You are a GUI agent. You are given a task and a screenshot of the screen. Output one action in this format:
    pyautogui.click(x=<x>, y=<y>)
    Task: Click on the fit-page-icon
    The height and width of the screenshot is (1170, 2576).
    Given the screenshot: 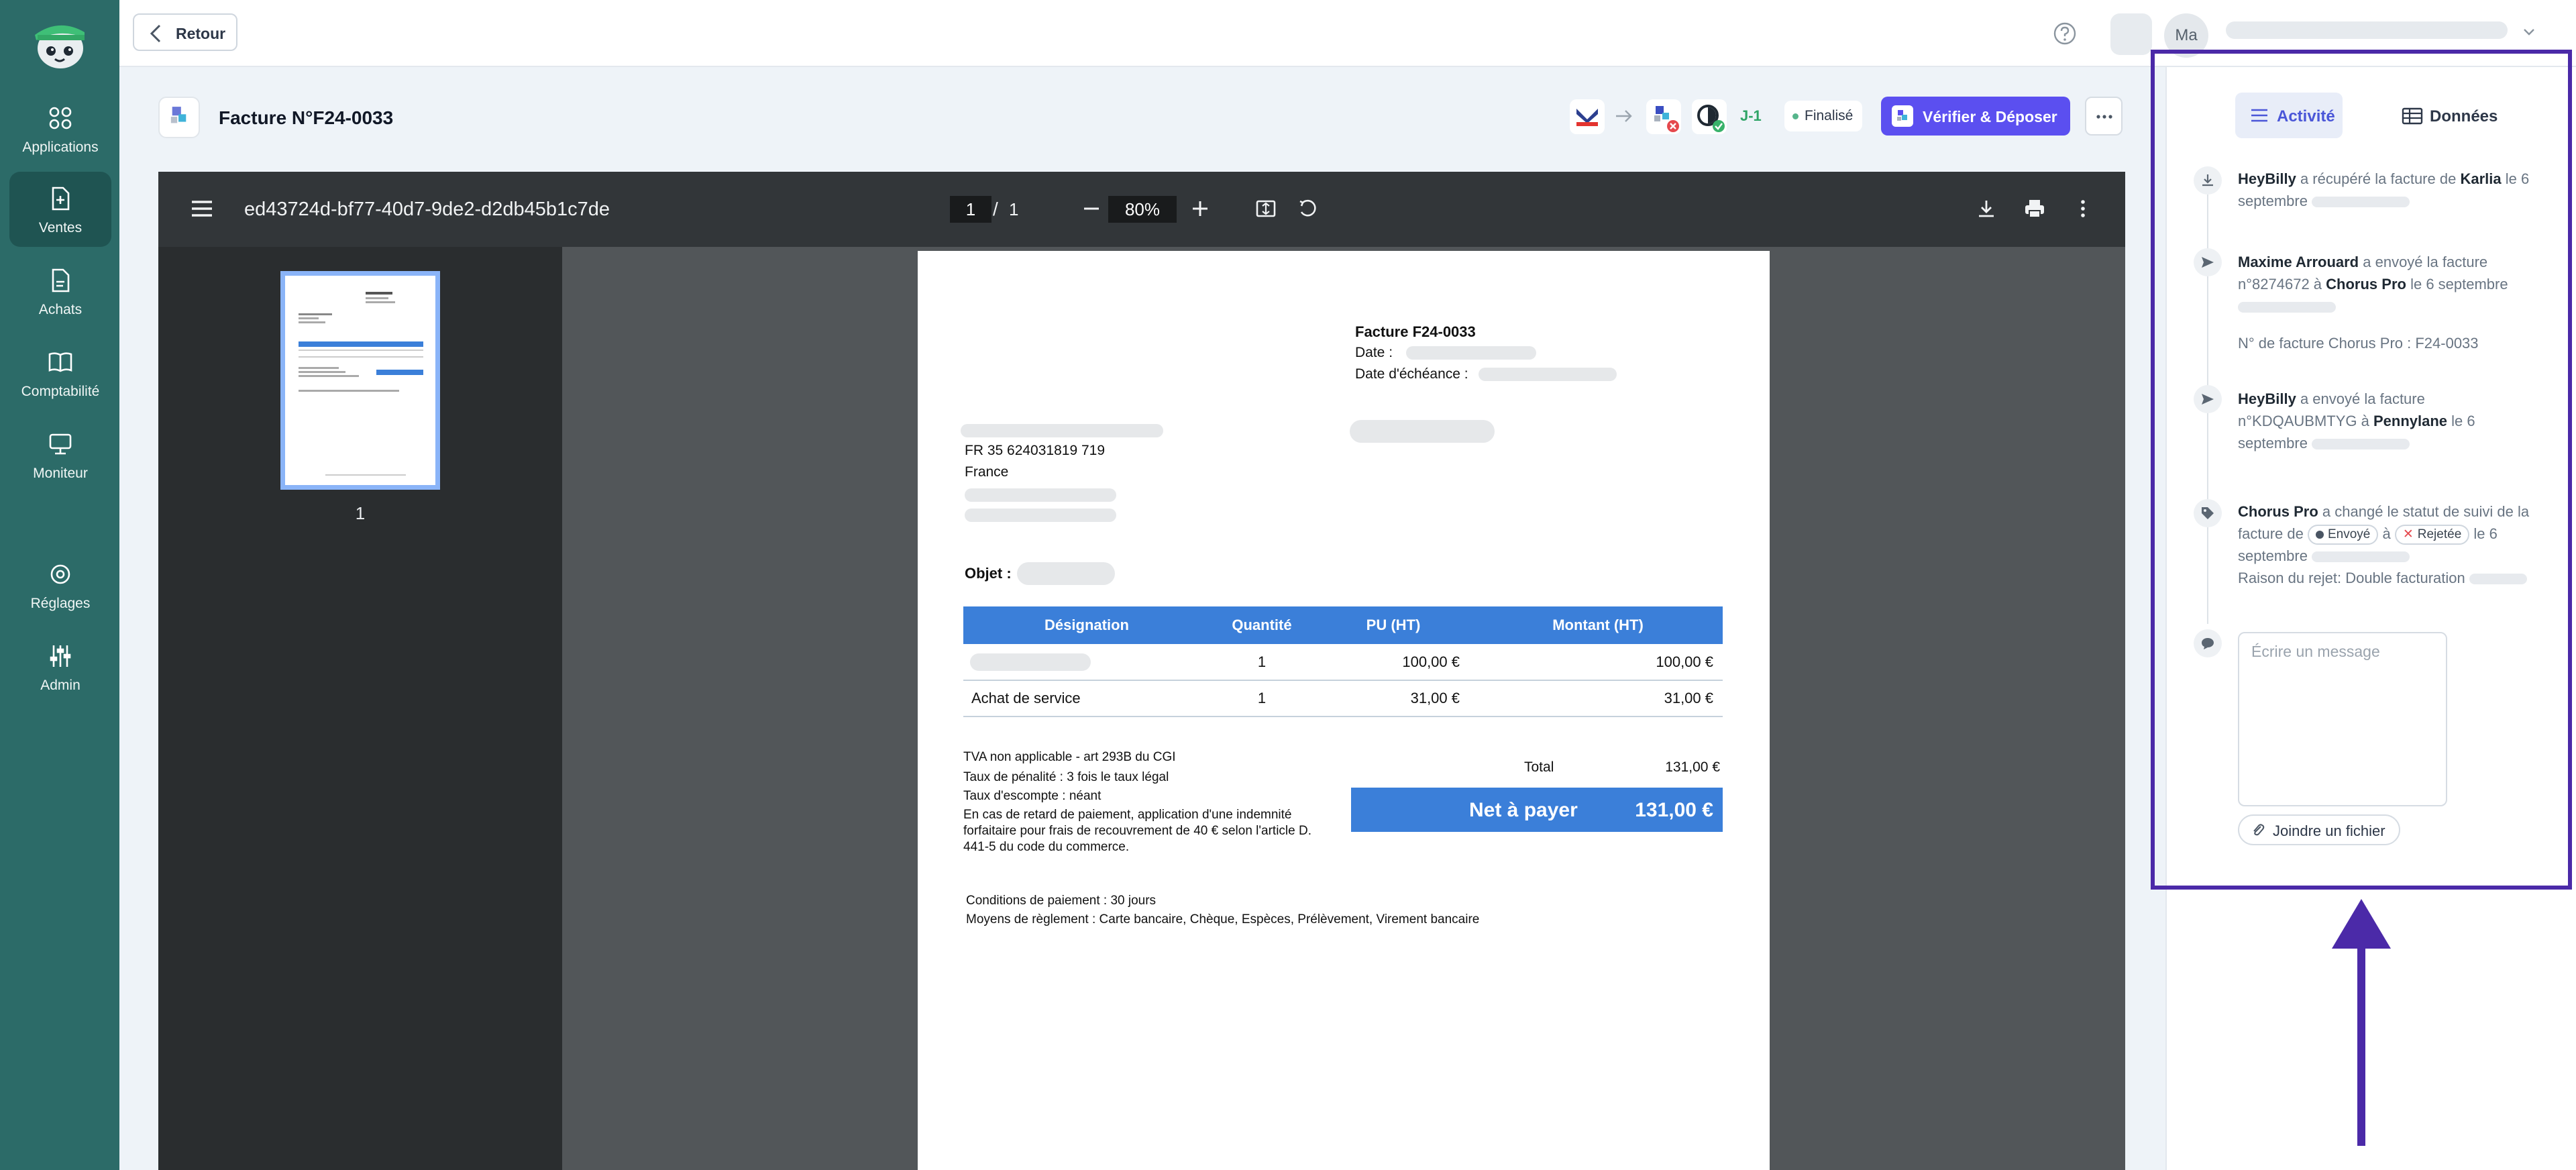 What is the action you would take?
    pyautogui.click(x=1265, y=208)
    